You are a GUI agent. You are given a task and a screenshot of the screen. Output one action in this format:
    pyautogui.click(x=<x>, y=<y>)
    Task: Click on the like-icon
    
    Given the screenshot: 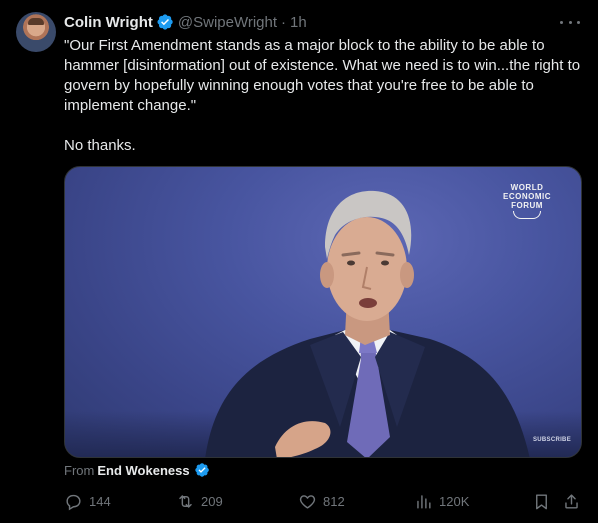 What is the action you would take?
    pyautogui.click(x=307, y=501)
    